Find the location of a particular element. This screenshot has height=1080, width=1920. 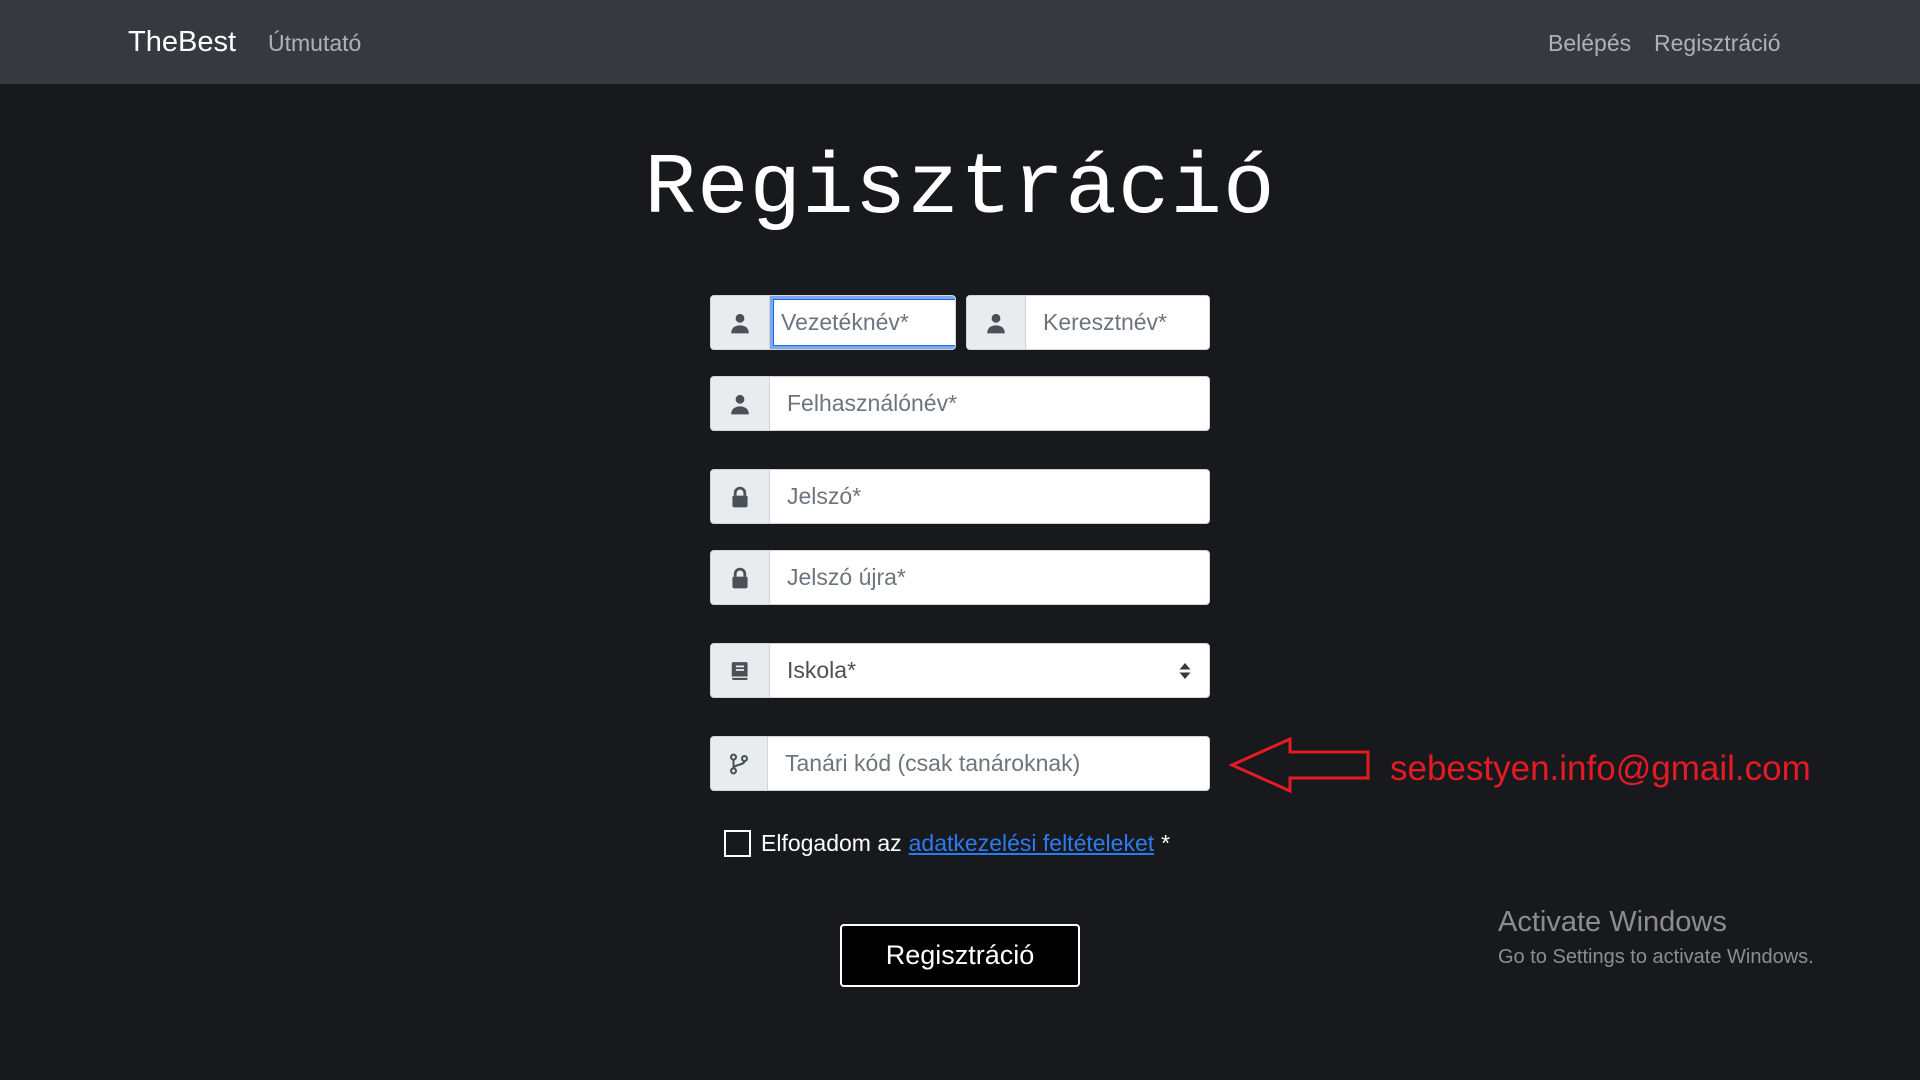

password-field is located at coordinates (960, 496).